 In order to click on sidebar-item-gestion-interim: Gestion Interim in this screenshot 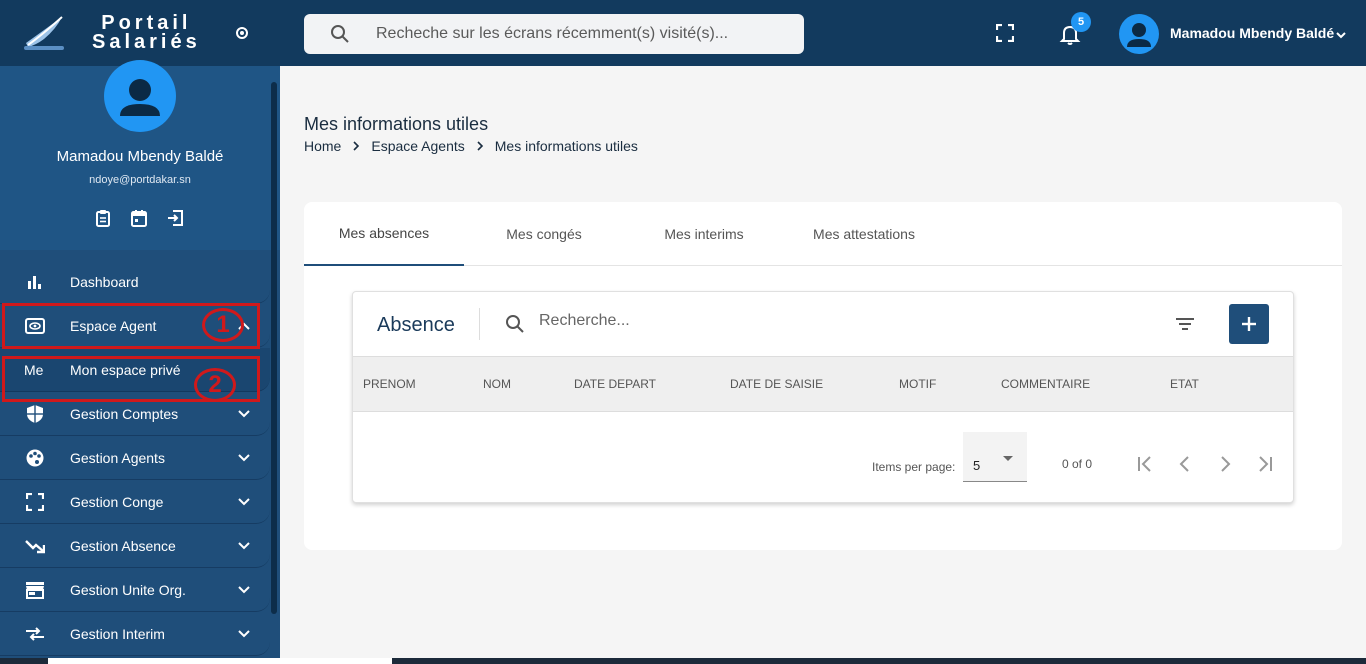, I will do `click(135, 634)`.